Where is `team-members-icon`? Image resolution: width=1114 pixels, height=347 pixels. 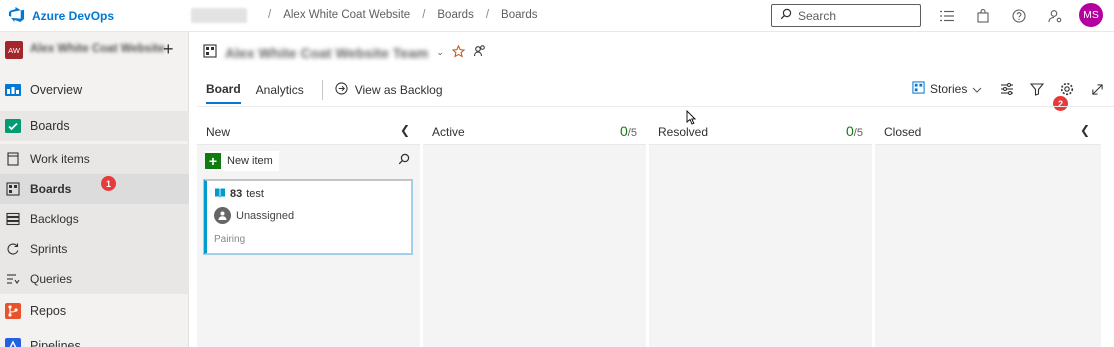 team-members-icon is located at coordinates (480, 52).